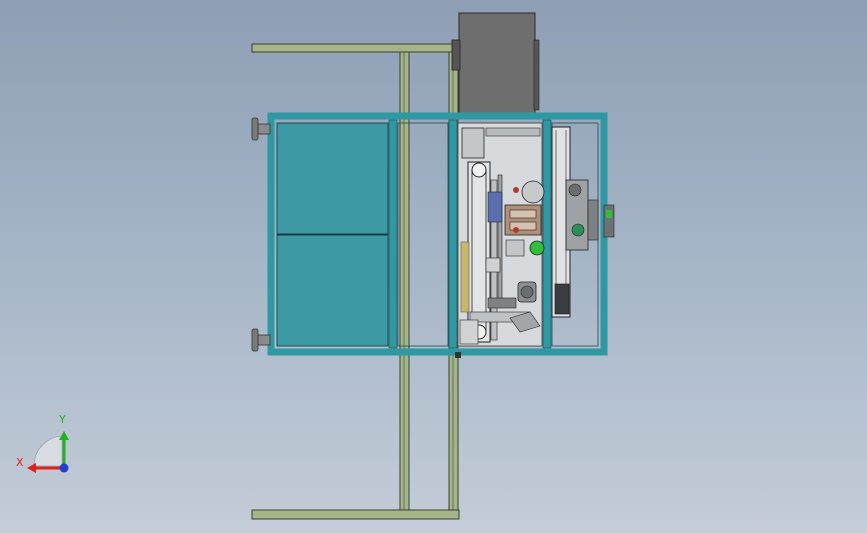 Image resolution: width=867 pixels, height=533 pixels. I want to click on triad-graphic, so click(48, 452).